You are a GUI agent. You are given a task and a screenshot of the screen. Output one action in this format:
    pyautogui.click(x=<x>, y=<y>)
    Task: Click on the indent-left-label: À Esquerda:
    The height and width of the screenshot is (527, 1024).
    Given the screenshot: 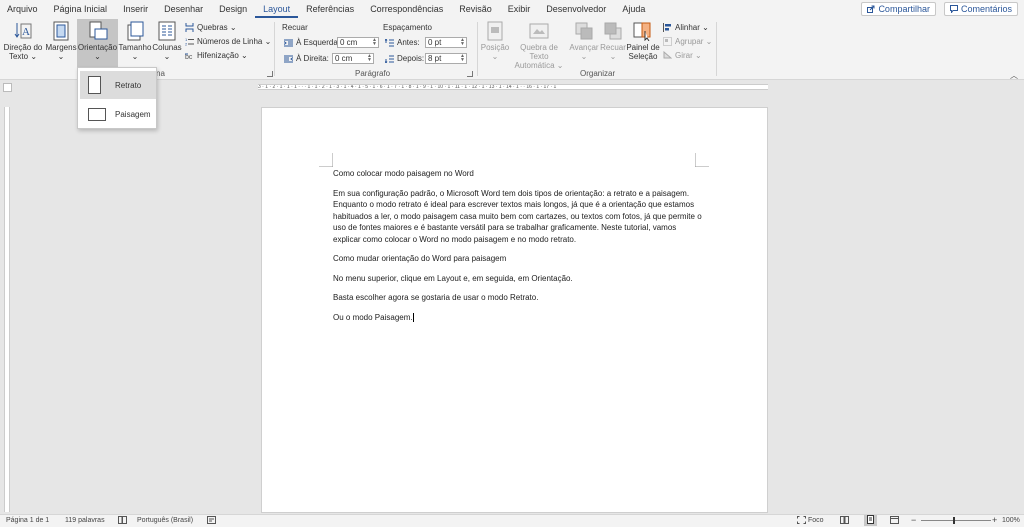 What is the action you would take?
    pyautogui.click(x=318, y=42)
    